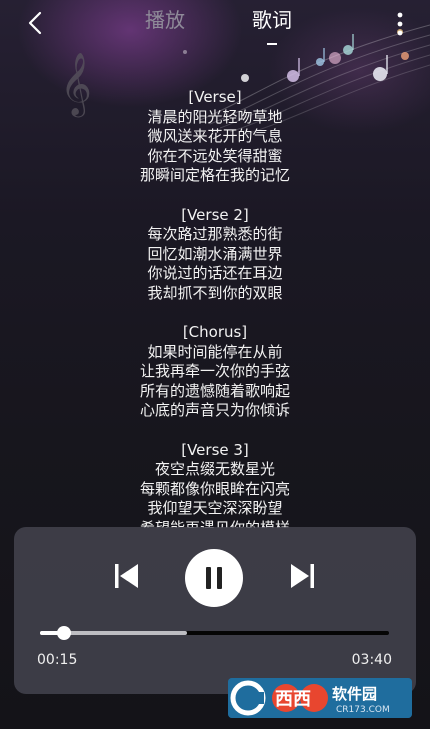 This screenshot has width=430, height=729. I want to click on lyric-line: 每颗都像你眼眸在闪亮, so click(214, 488).